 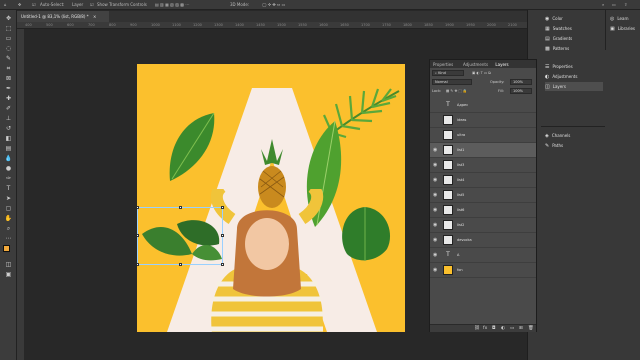 I want to click on layer-name: list2, so click(x=460, y=225).